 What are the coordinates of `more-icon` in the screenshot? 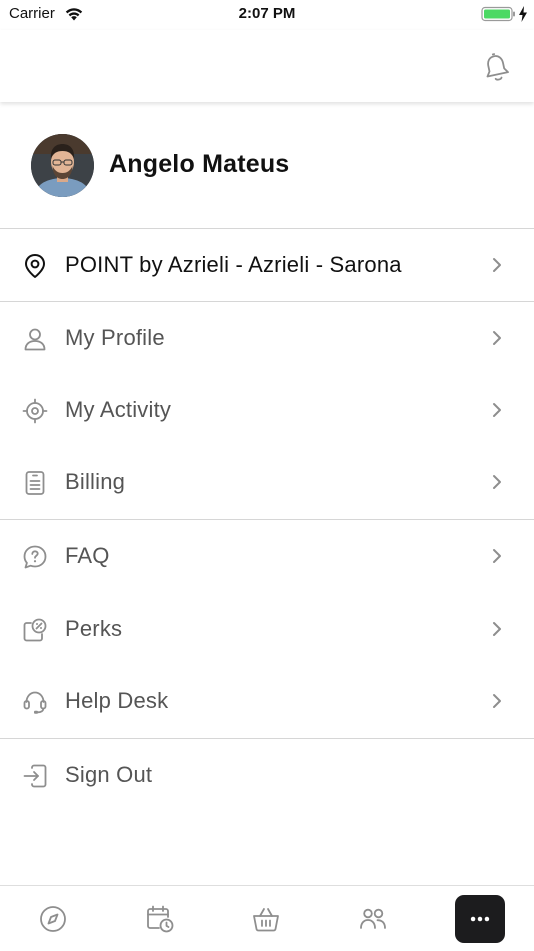 It's located at (480, 918).